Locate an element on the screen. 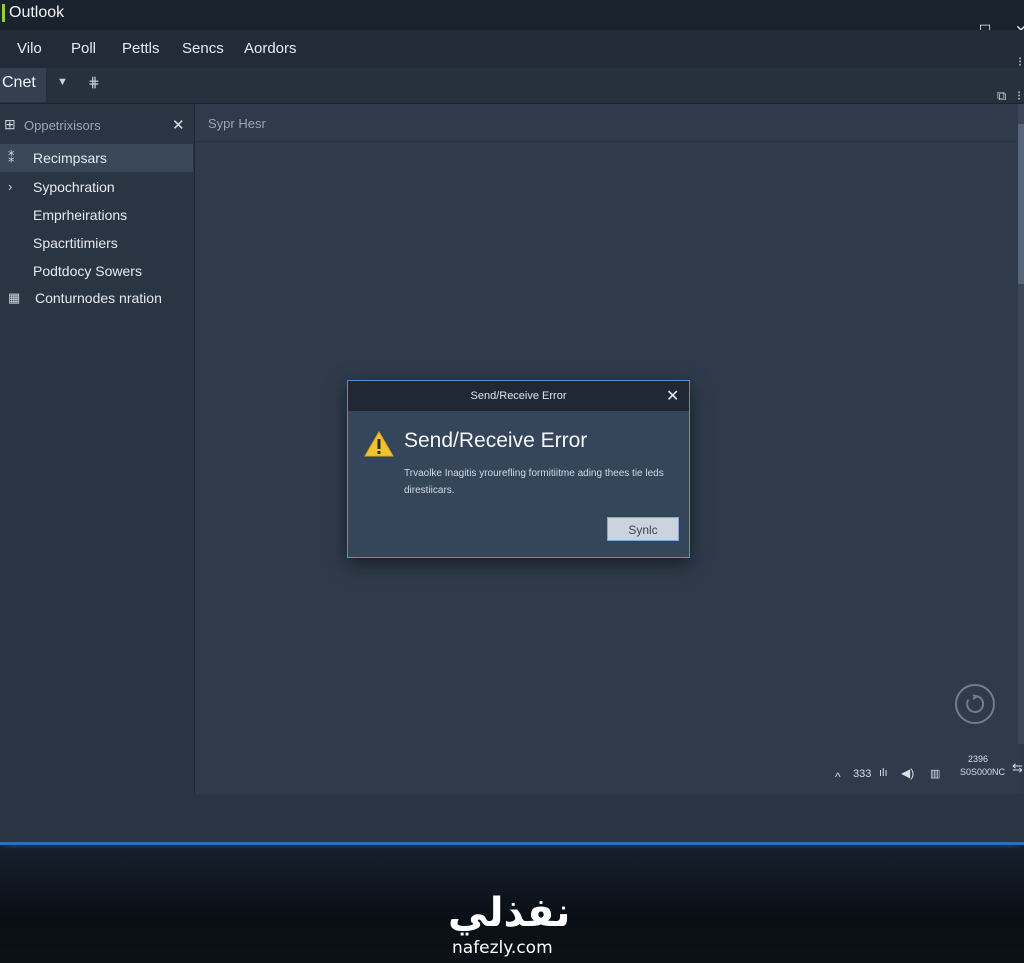 The image size is (1024, 963). volume-icon: ◀) is located at coordinates (907, 773).